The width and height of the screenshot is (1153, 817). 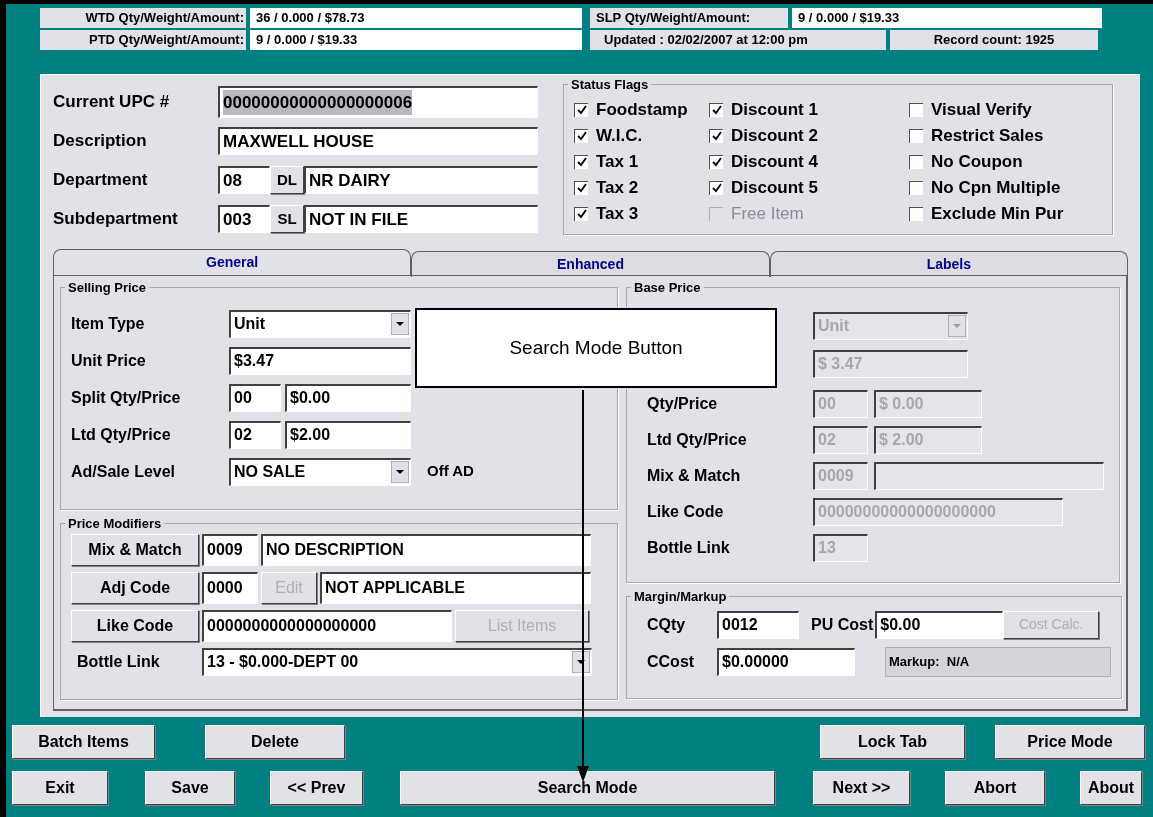 What do you see at coordinates (767, 213) in the screenshot?
I see `checkbox-label: Free Item` at bounding box center [767, 213].